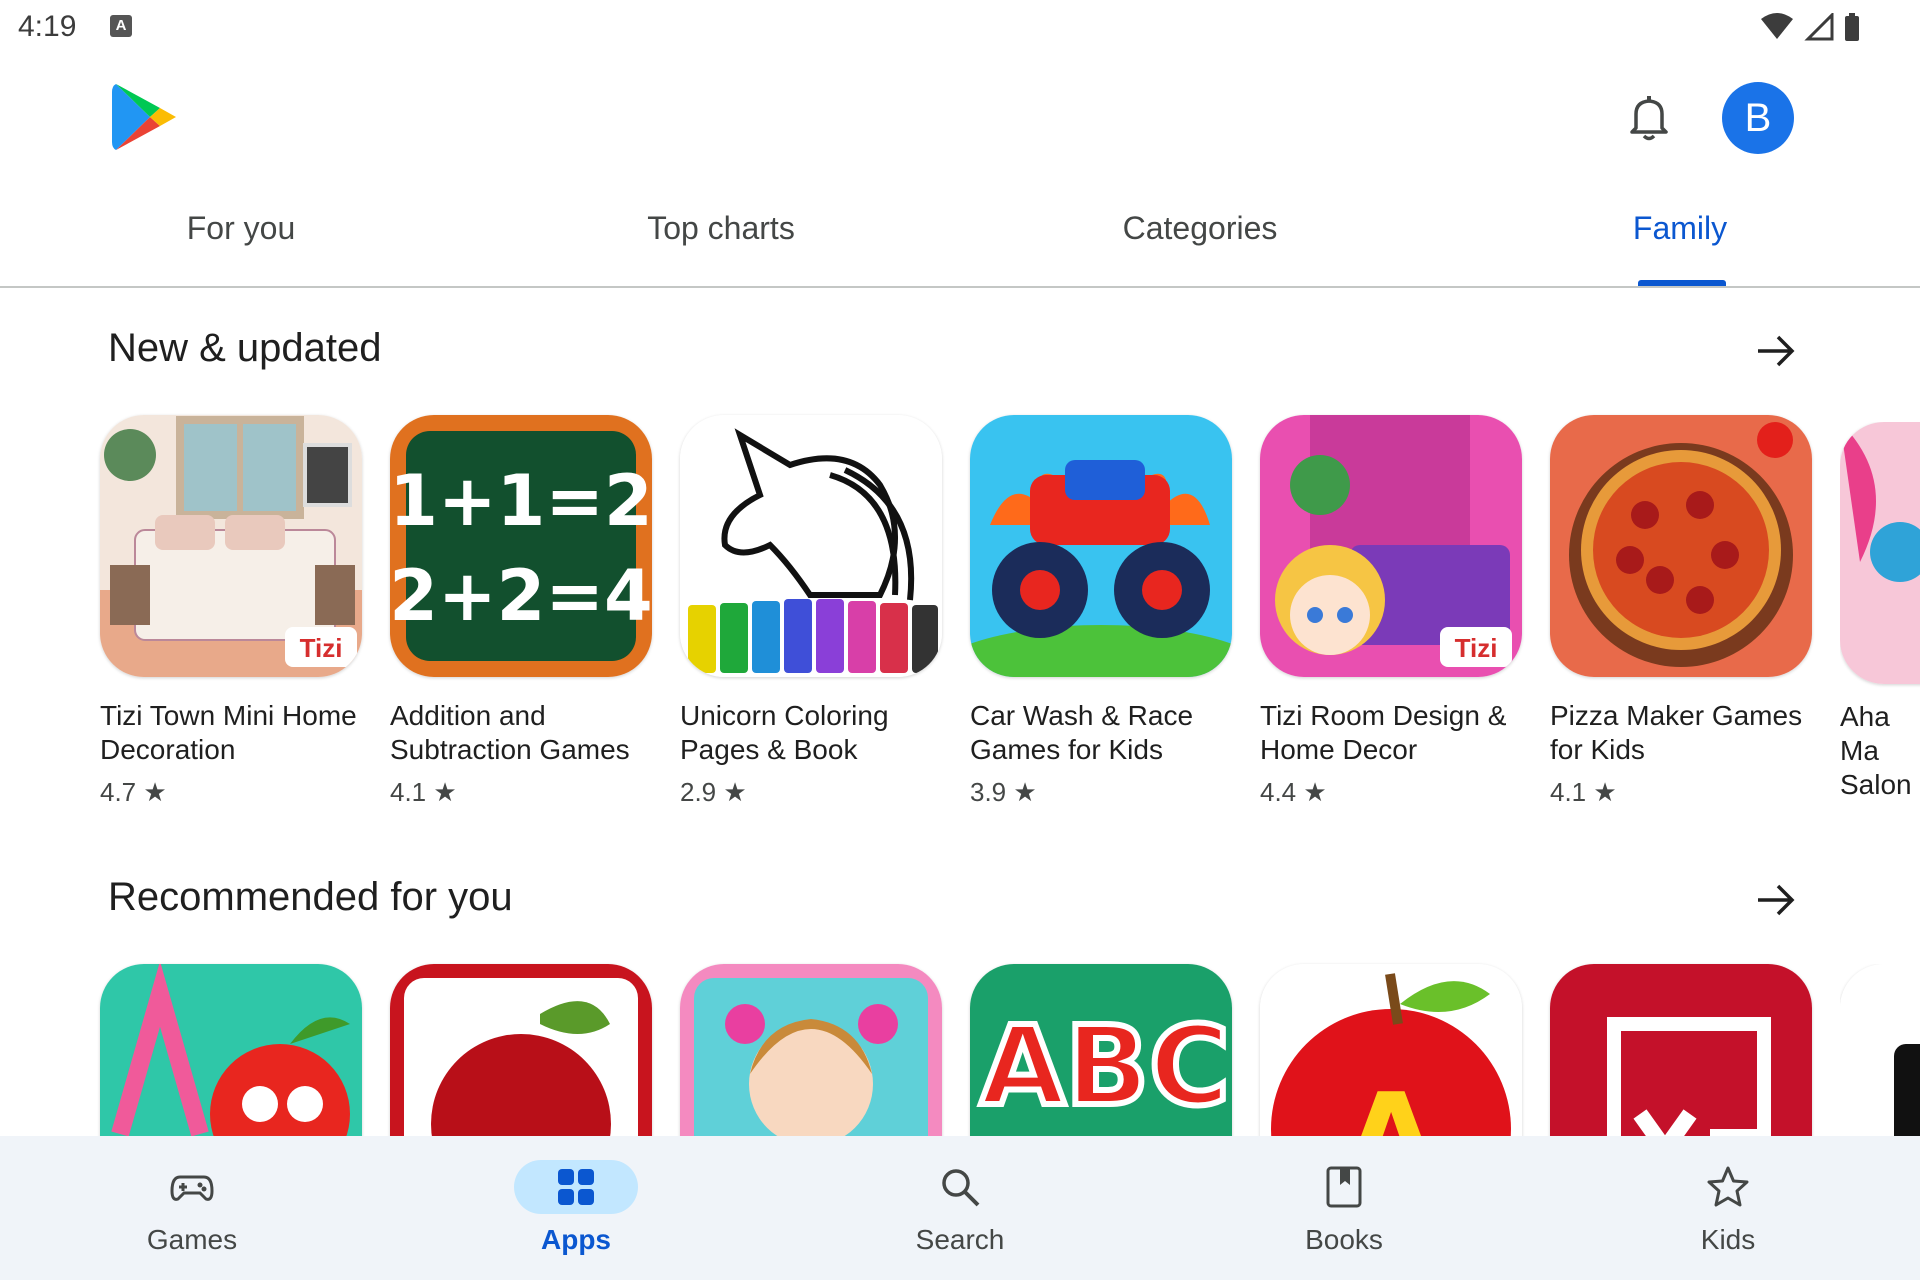 The image size is (1920, 1280). Describe the element at coordinates (1105, 1066) in the screenshot. I see `abc-letters: ABC` at that location.